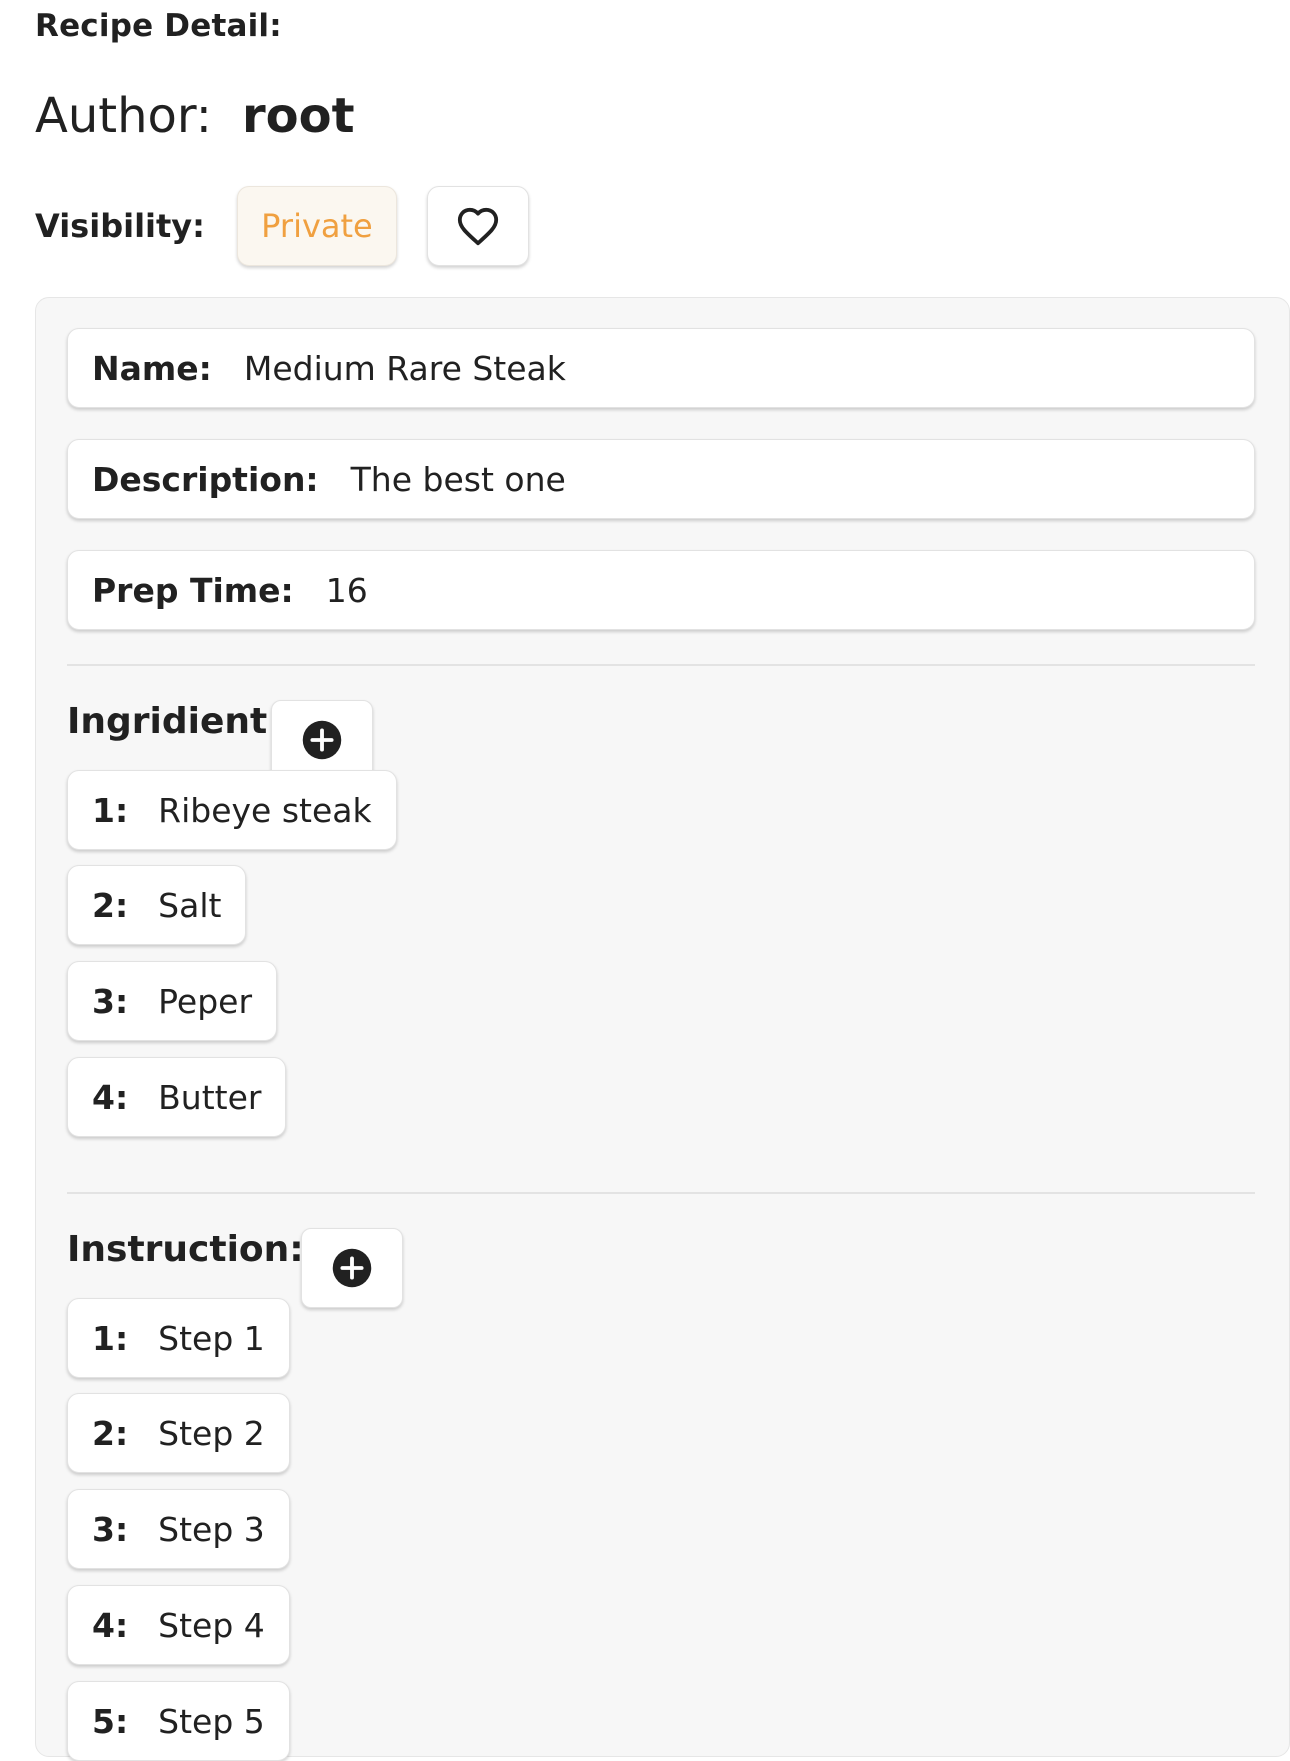 The height and width of the screenshot is (1761, 1290). What do you see at coordinates (346, 590) in the screenshot?
I see `prep-time-value: 16` at bounding box center [346, 590].